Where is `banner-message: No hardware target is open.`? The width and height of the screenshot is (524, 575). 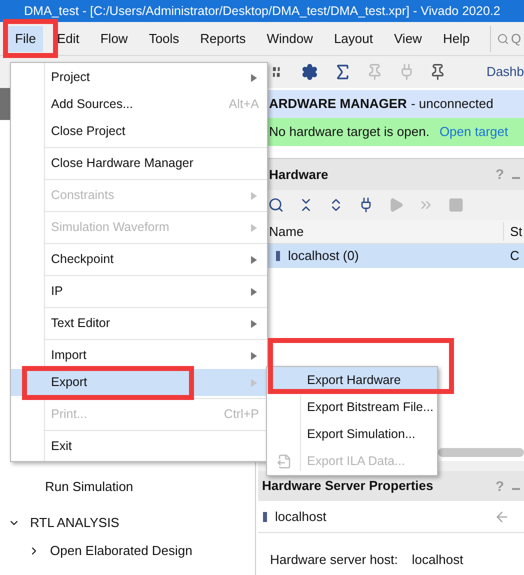
banner-message: No hardware target is open. is located at coordinates (349, 132).